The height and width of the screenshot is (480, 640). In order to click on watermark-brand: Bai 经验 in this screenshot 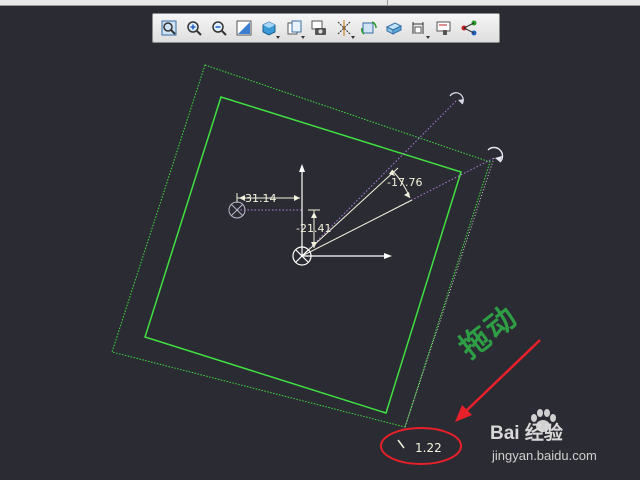, I will do `click(526, 433)`.